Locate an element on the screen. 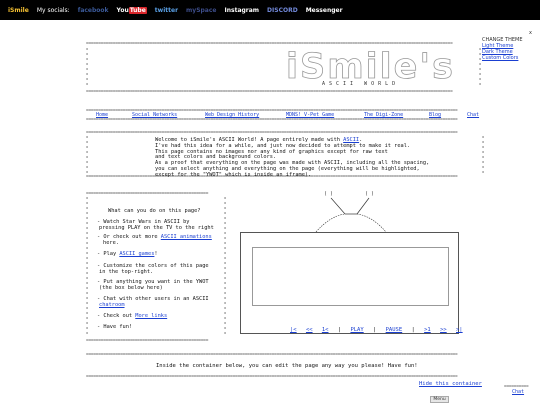 This screenshot has height=405, width=540. facebook-link: facebook is located at coordinates (93, 10).